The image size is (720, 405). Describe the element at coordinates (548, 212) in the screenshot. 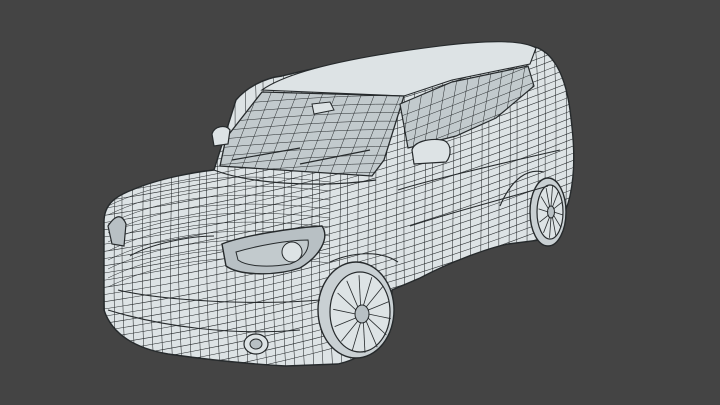

I see `rear-wheel` at that location.